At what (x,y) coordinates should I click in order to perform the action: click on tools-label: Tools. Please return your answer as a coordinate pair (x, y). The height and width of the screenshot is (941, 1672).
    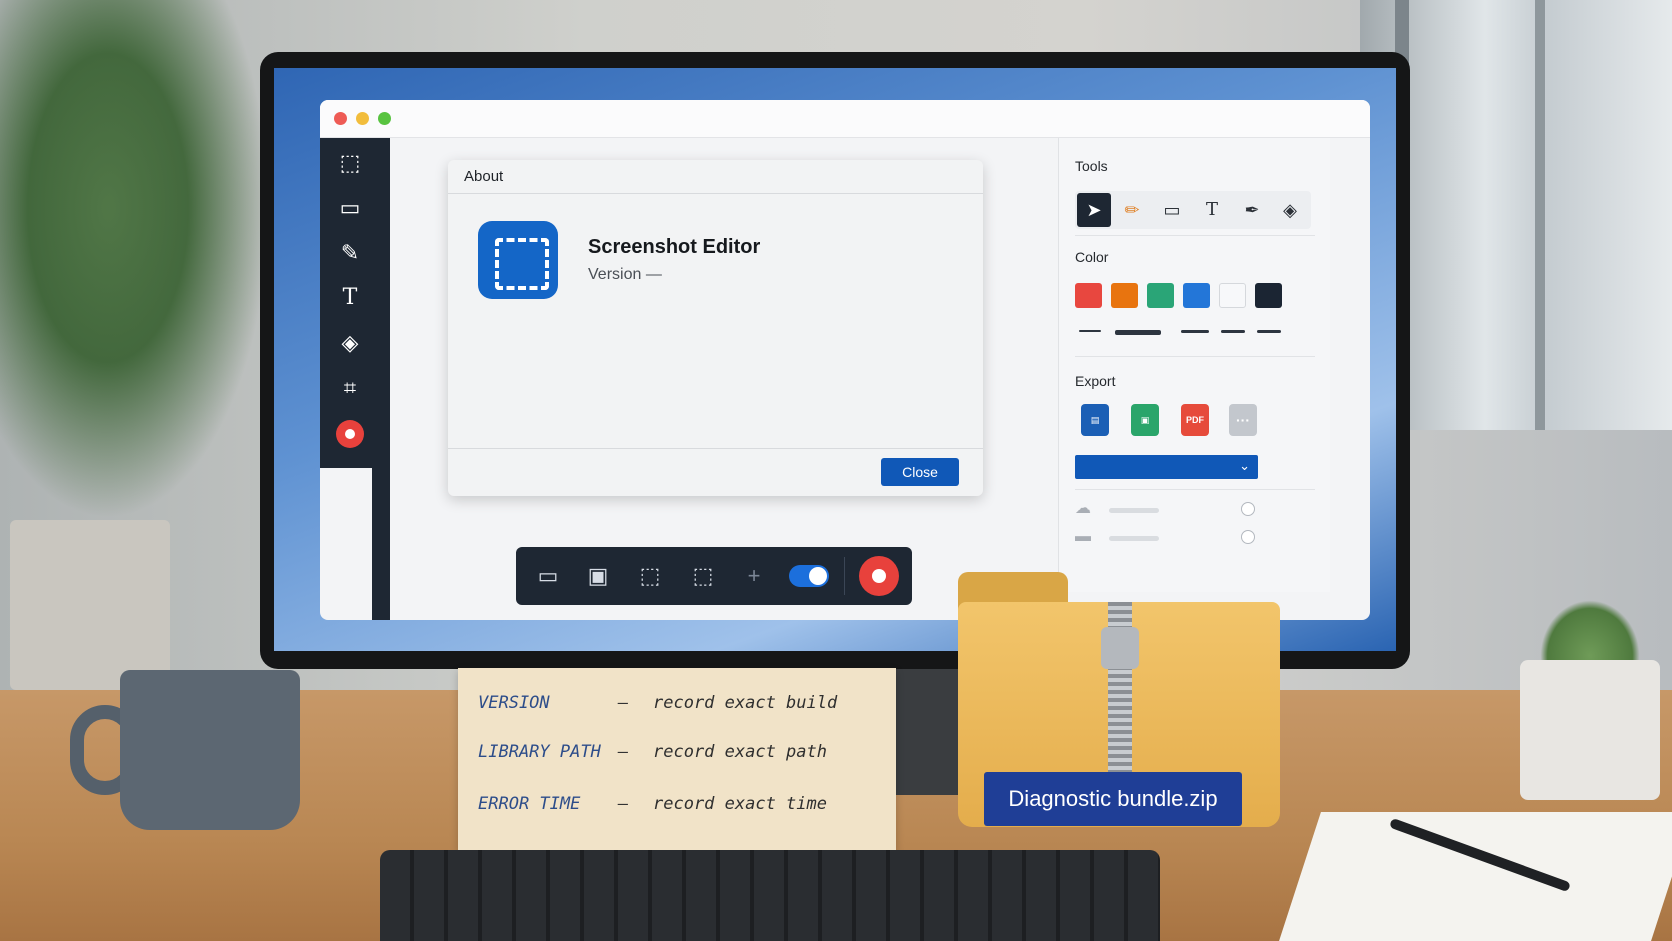
    Looking at the image, I should click on (1091, 166).